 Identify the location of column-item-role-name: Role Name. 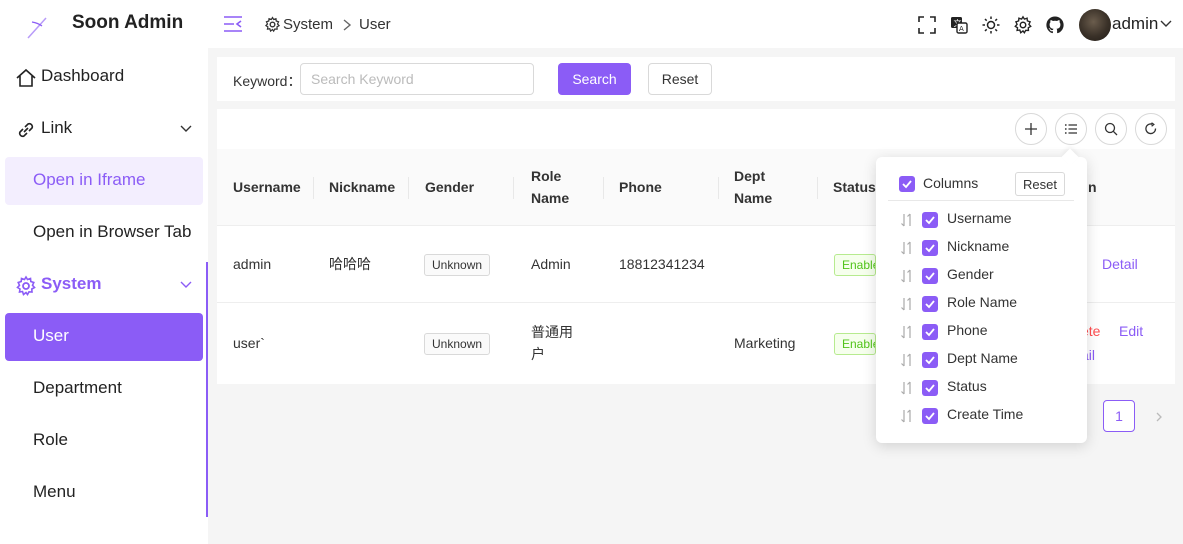
(981, 304).